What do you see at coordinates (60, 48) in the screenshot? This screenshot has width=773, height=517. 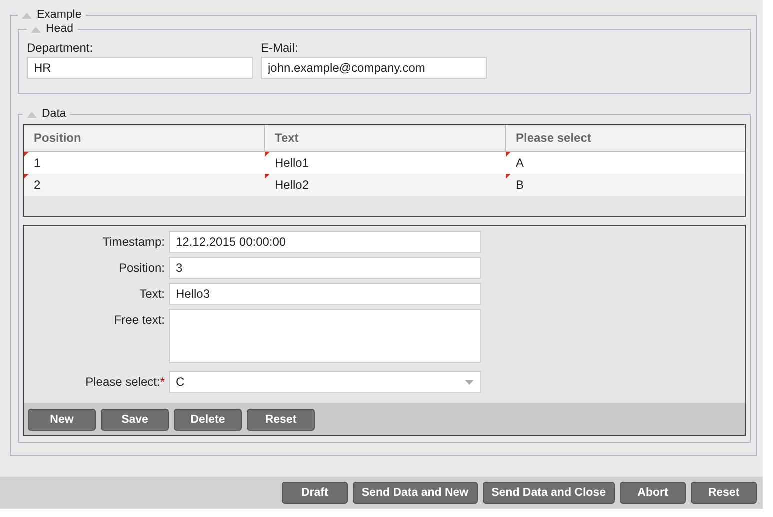 I see `field-label: Department:` at bounding box center [60, 48].